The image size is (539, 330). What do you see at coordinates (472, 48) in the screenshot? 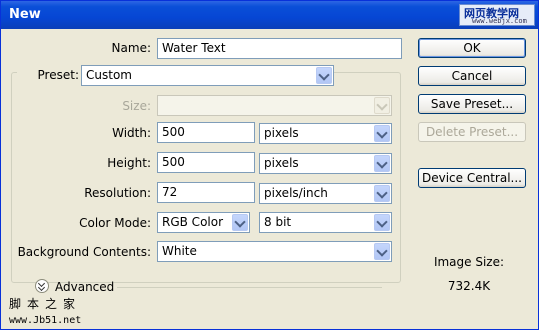
I see `ok-button: OK` at bounding box center [472, 48].